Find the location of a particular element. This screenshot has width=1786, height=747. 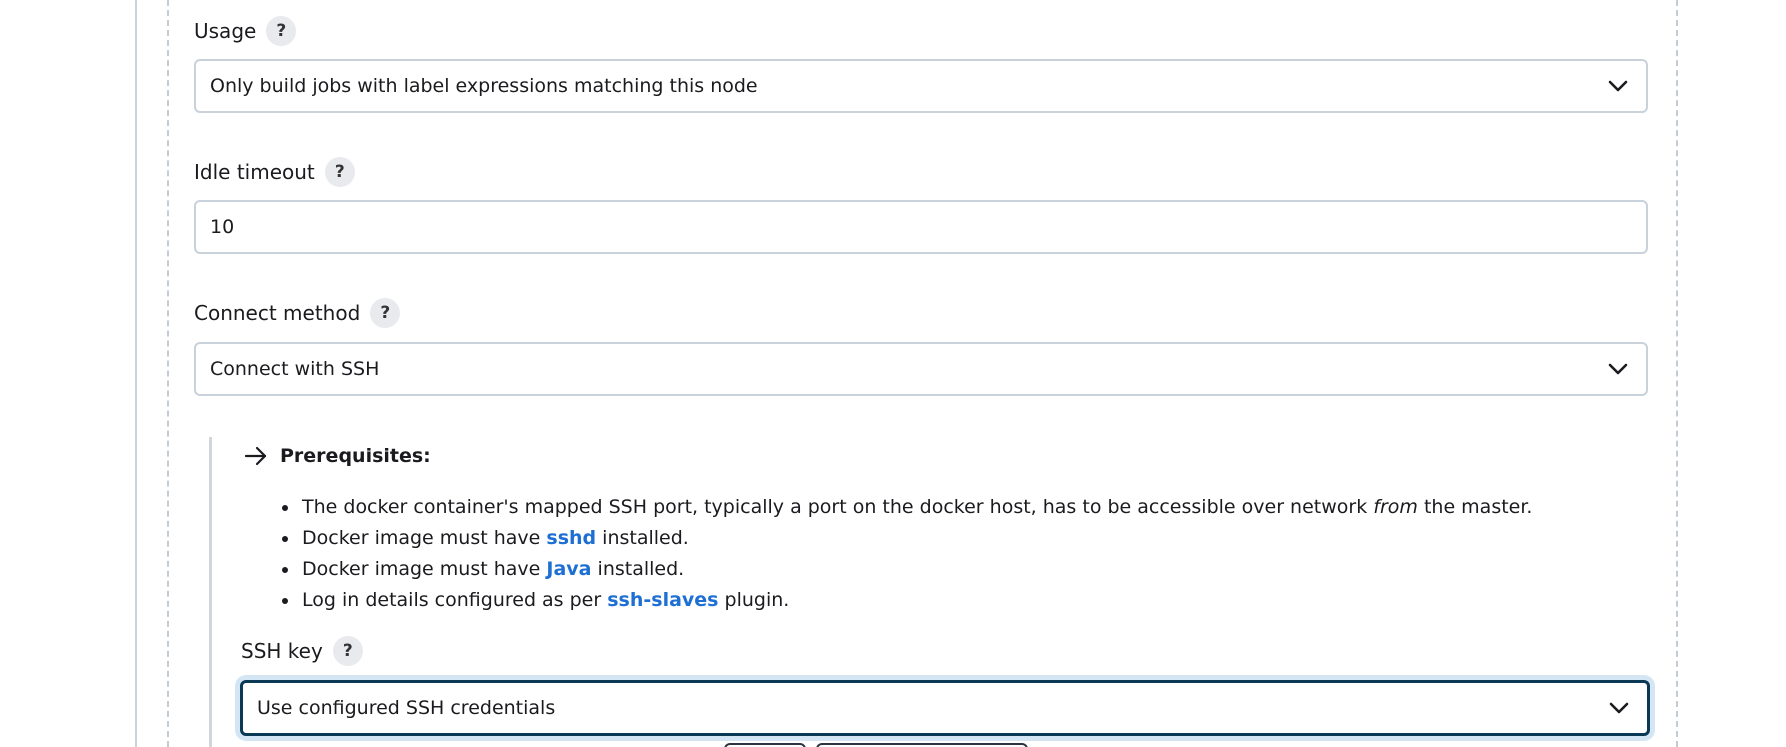

arrow-right-icon is located at coordinates (255, 456).